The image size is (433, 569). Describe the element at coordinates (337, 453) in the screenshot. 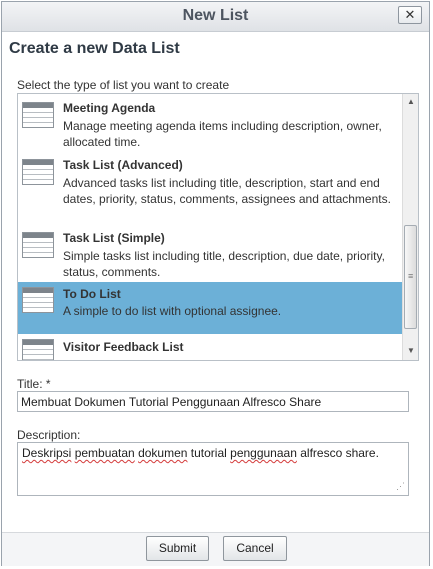

I see `description-text: alfresco share.` at that location.